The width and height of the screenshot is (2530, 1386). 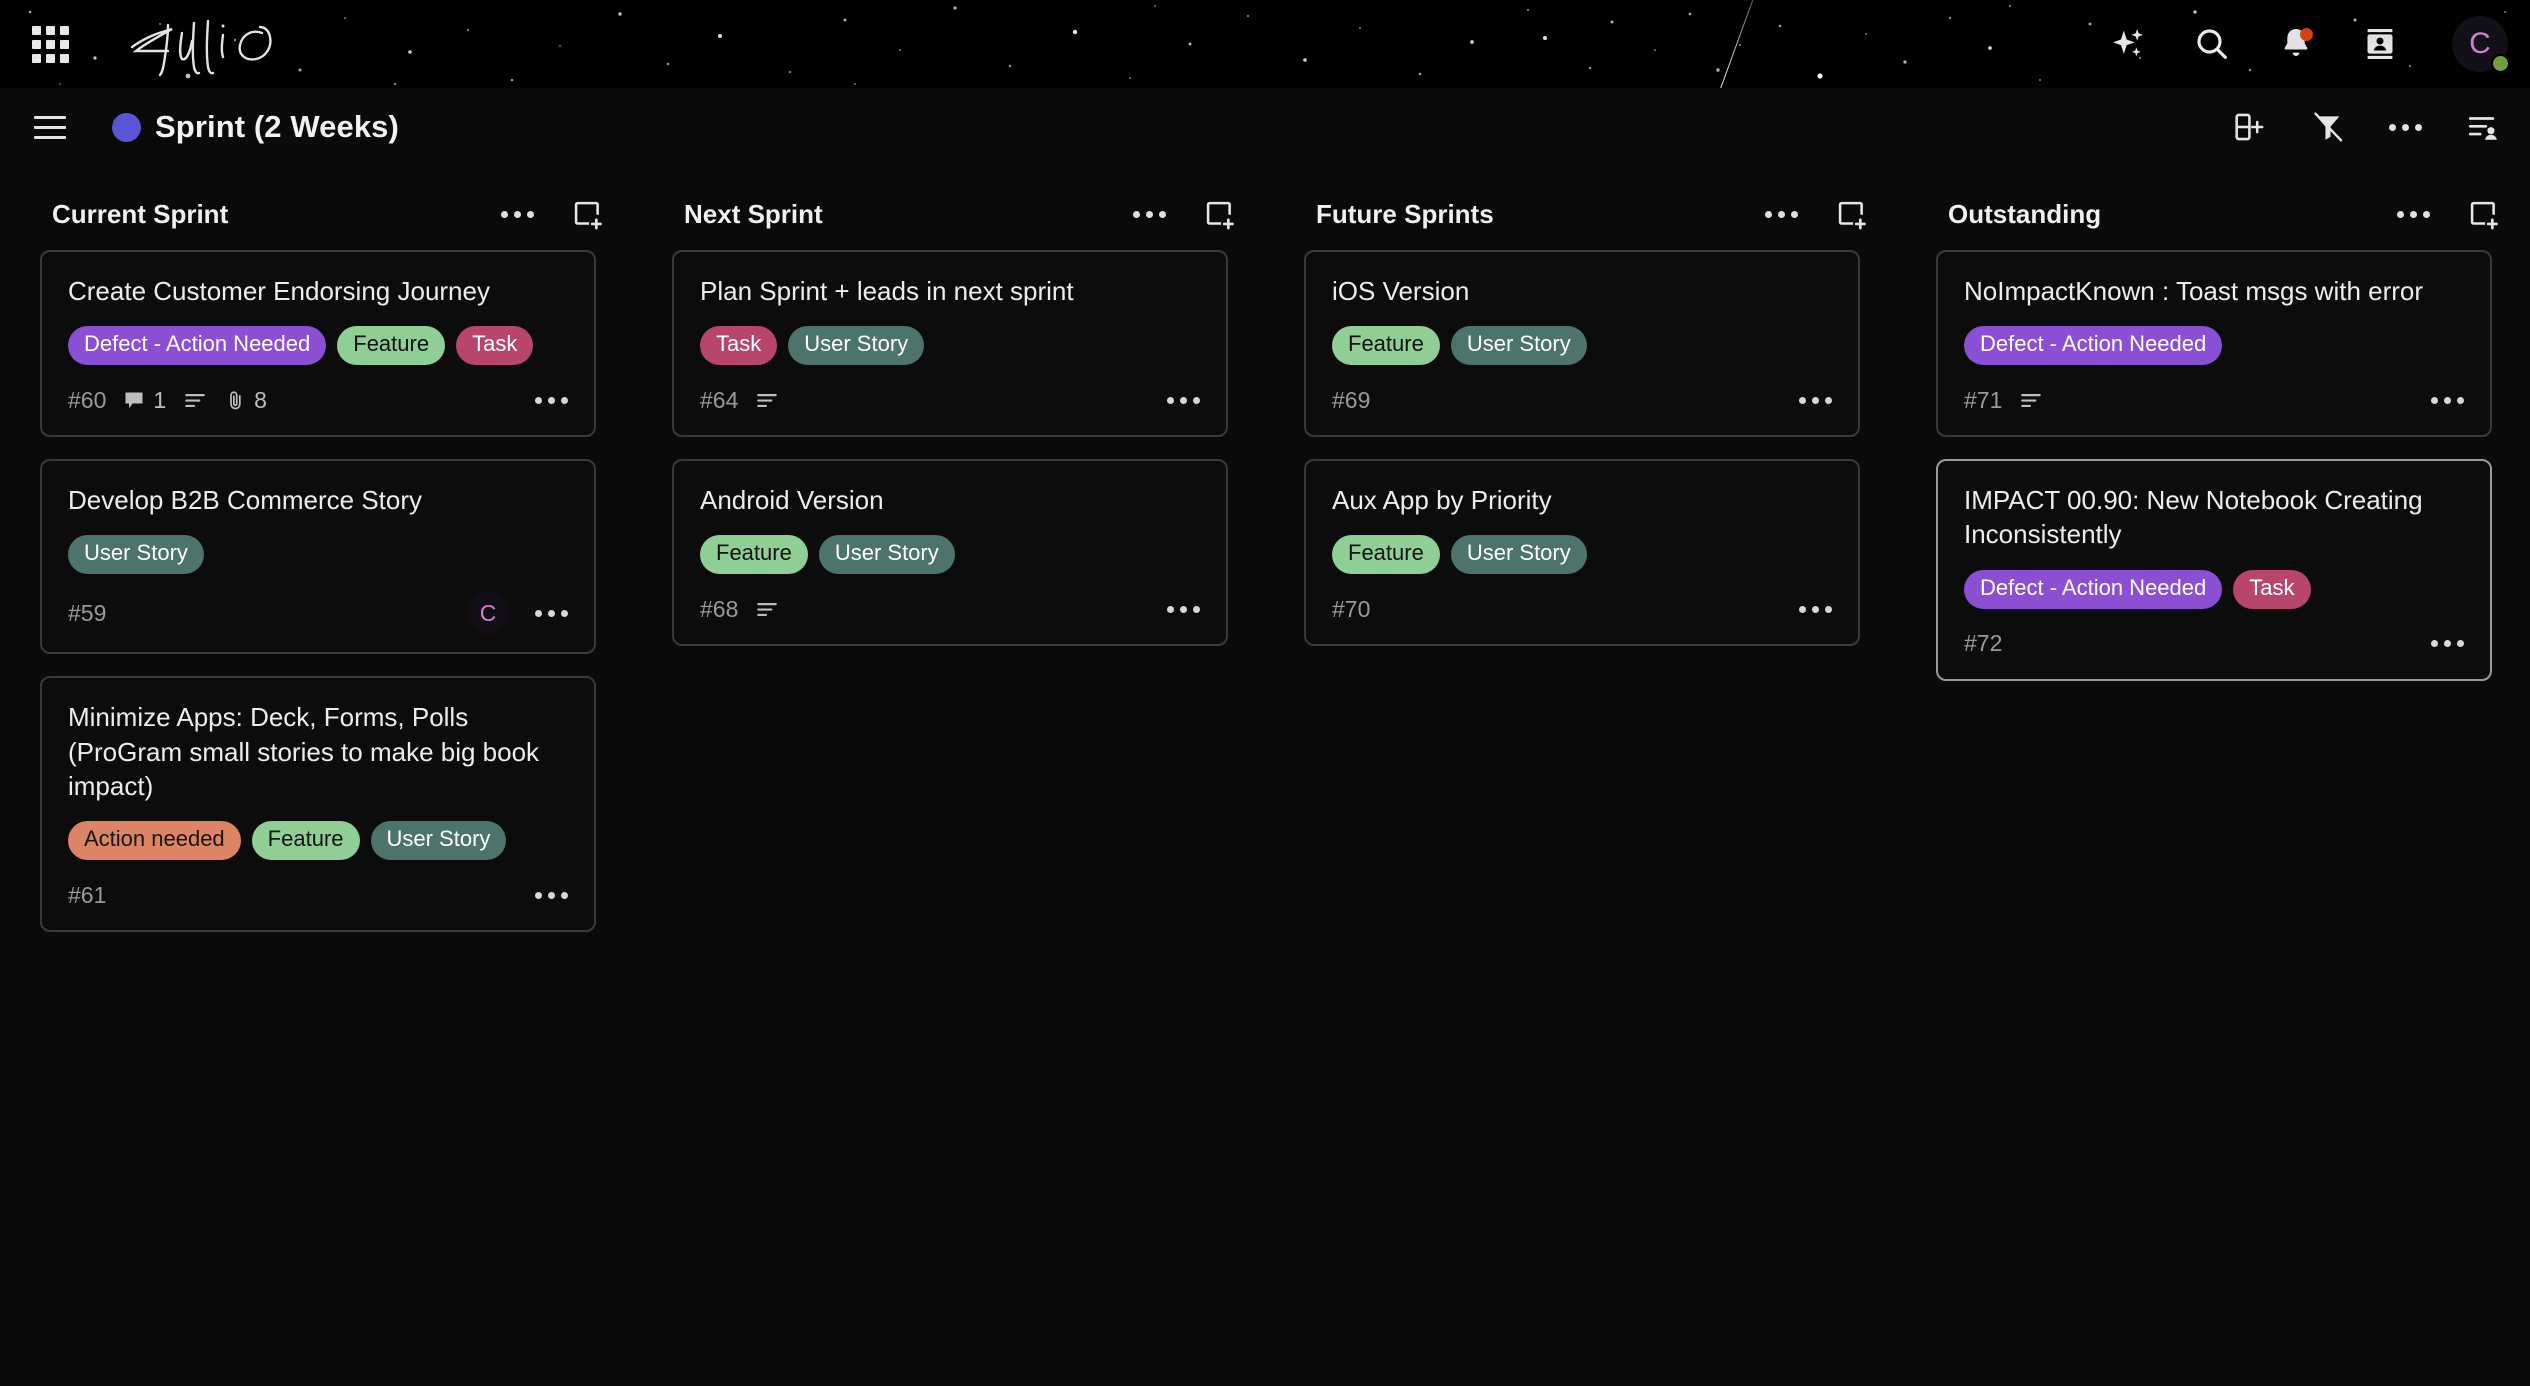 What do you see at coordinates (1745, 44) in the screenshot?
I see `meteor-streak` at bounding box center [1745, 44].